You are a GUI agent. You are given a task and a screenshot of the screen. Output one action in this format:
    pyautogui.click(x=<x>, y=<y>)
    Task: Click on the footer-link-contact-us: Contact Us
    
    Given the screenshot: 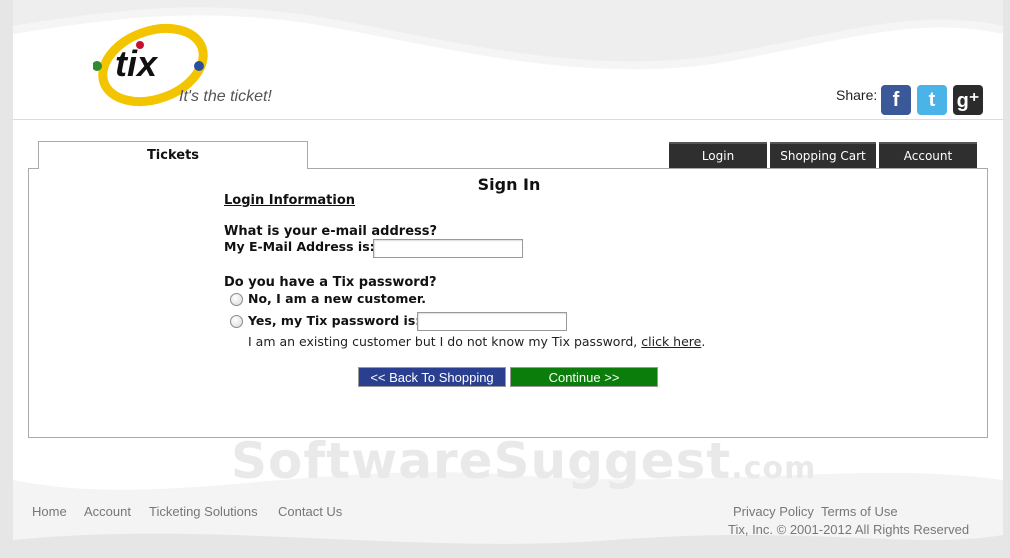 What is the action you would take?
    pyautogui.click(x=310, y=511)
    